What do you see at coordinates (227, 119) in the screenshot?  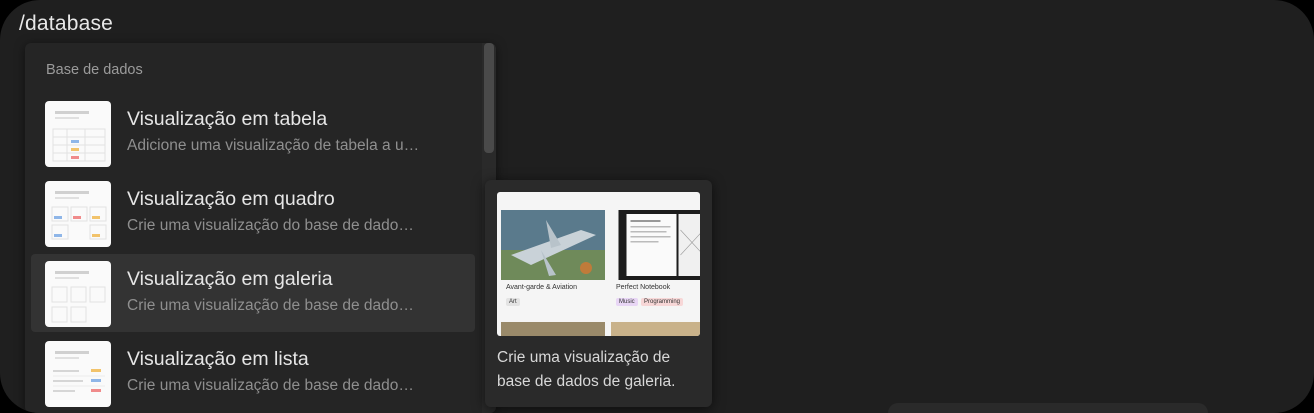 I see `menu-item-title: Visualização em tabela` at bounding box center [227, 119].